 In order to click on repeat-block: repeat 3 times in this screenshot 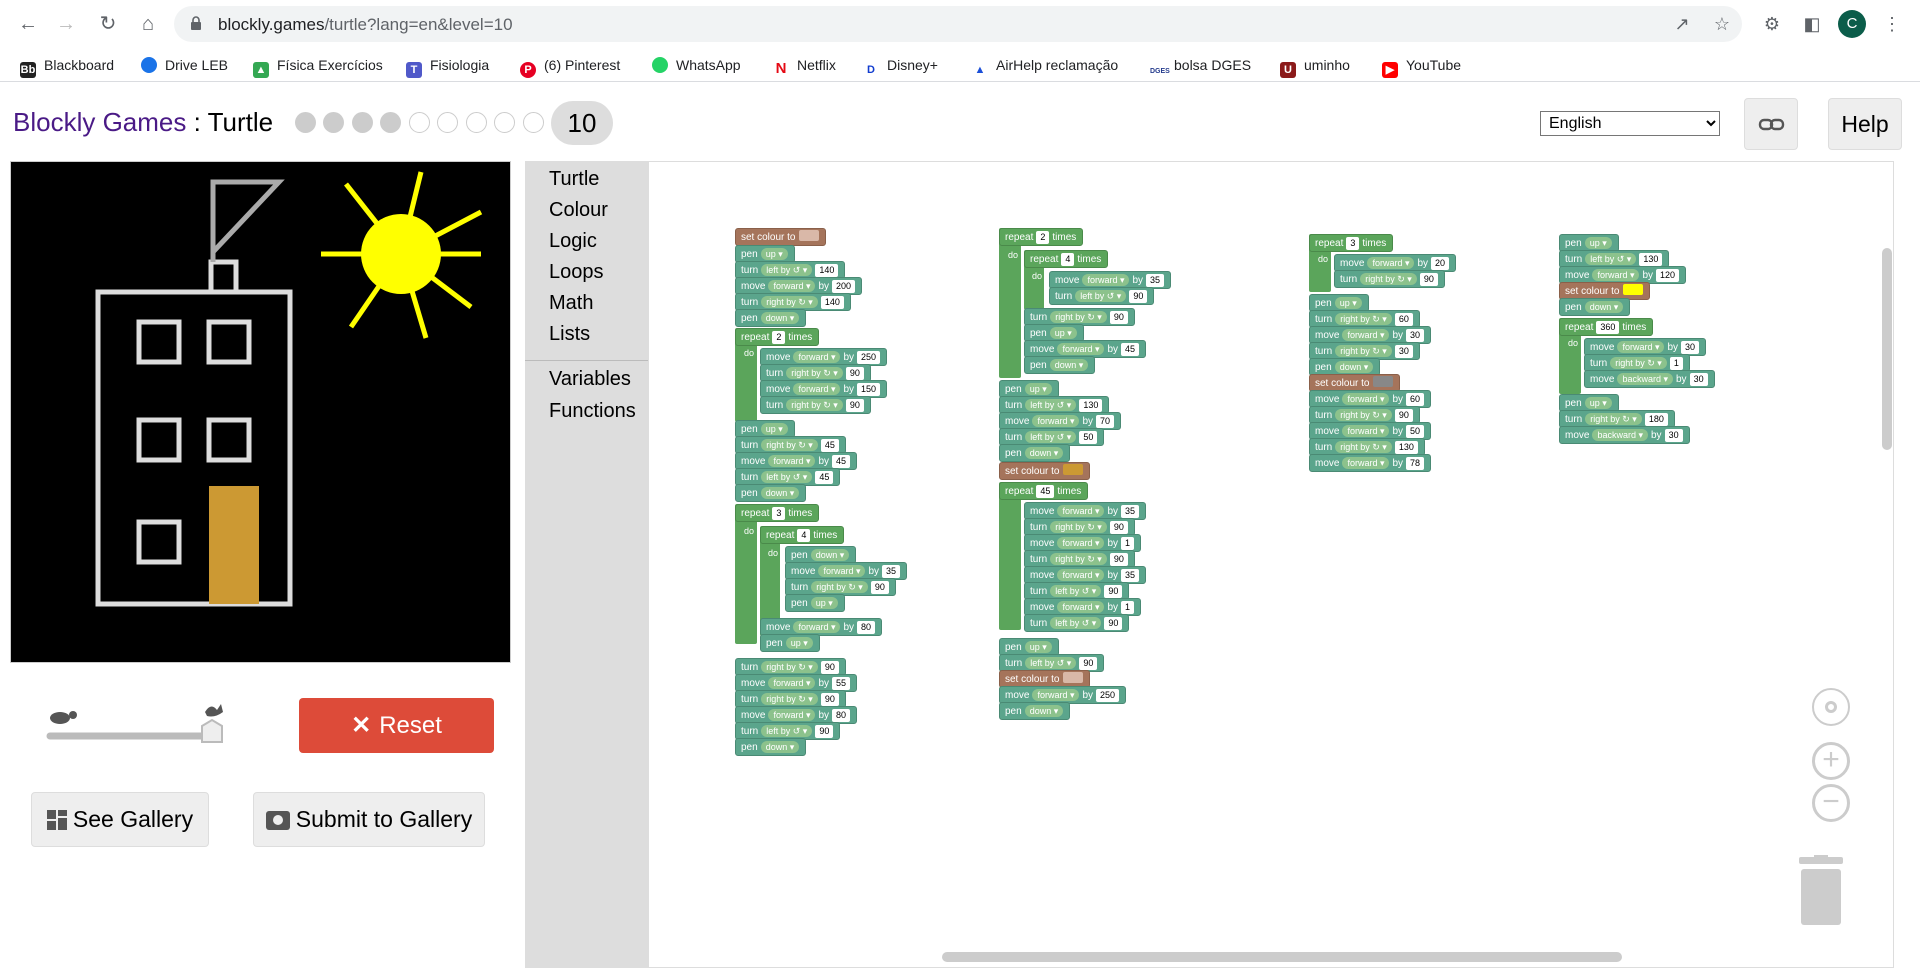, I will do `click(777, 513)`.